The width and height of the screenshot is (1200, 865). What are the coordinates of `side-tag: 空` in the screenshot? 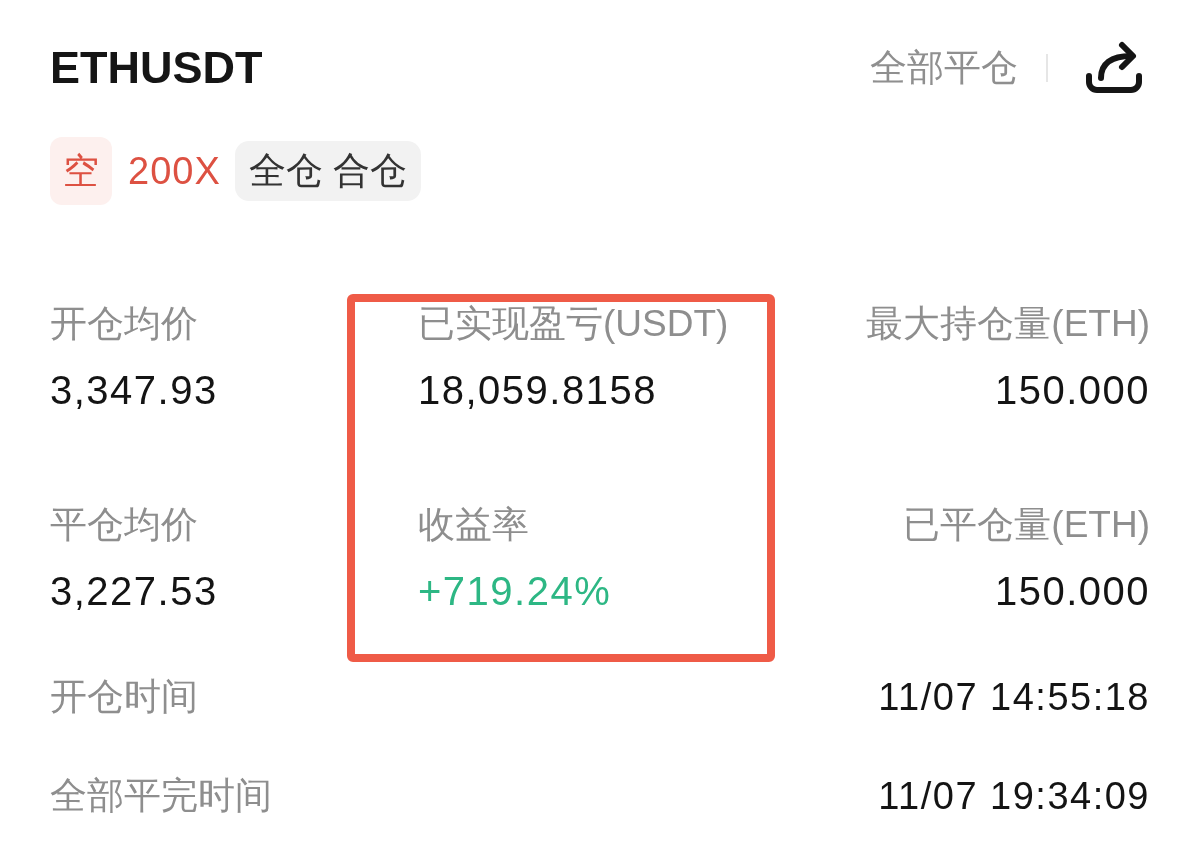 It's located at (81, 171).